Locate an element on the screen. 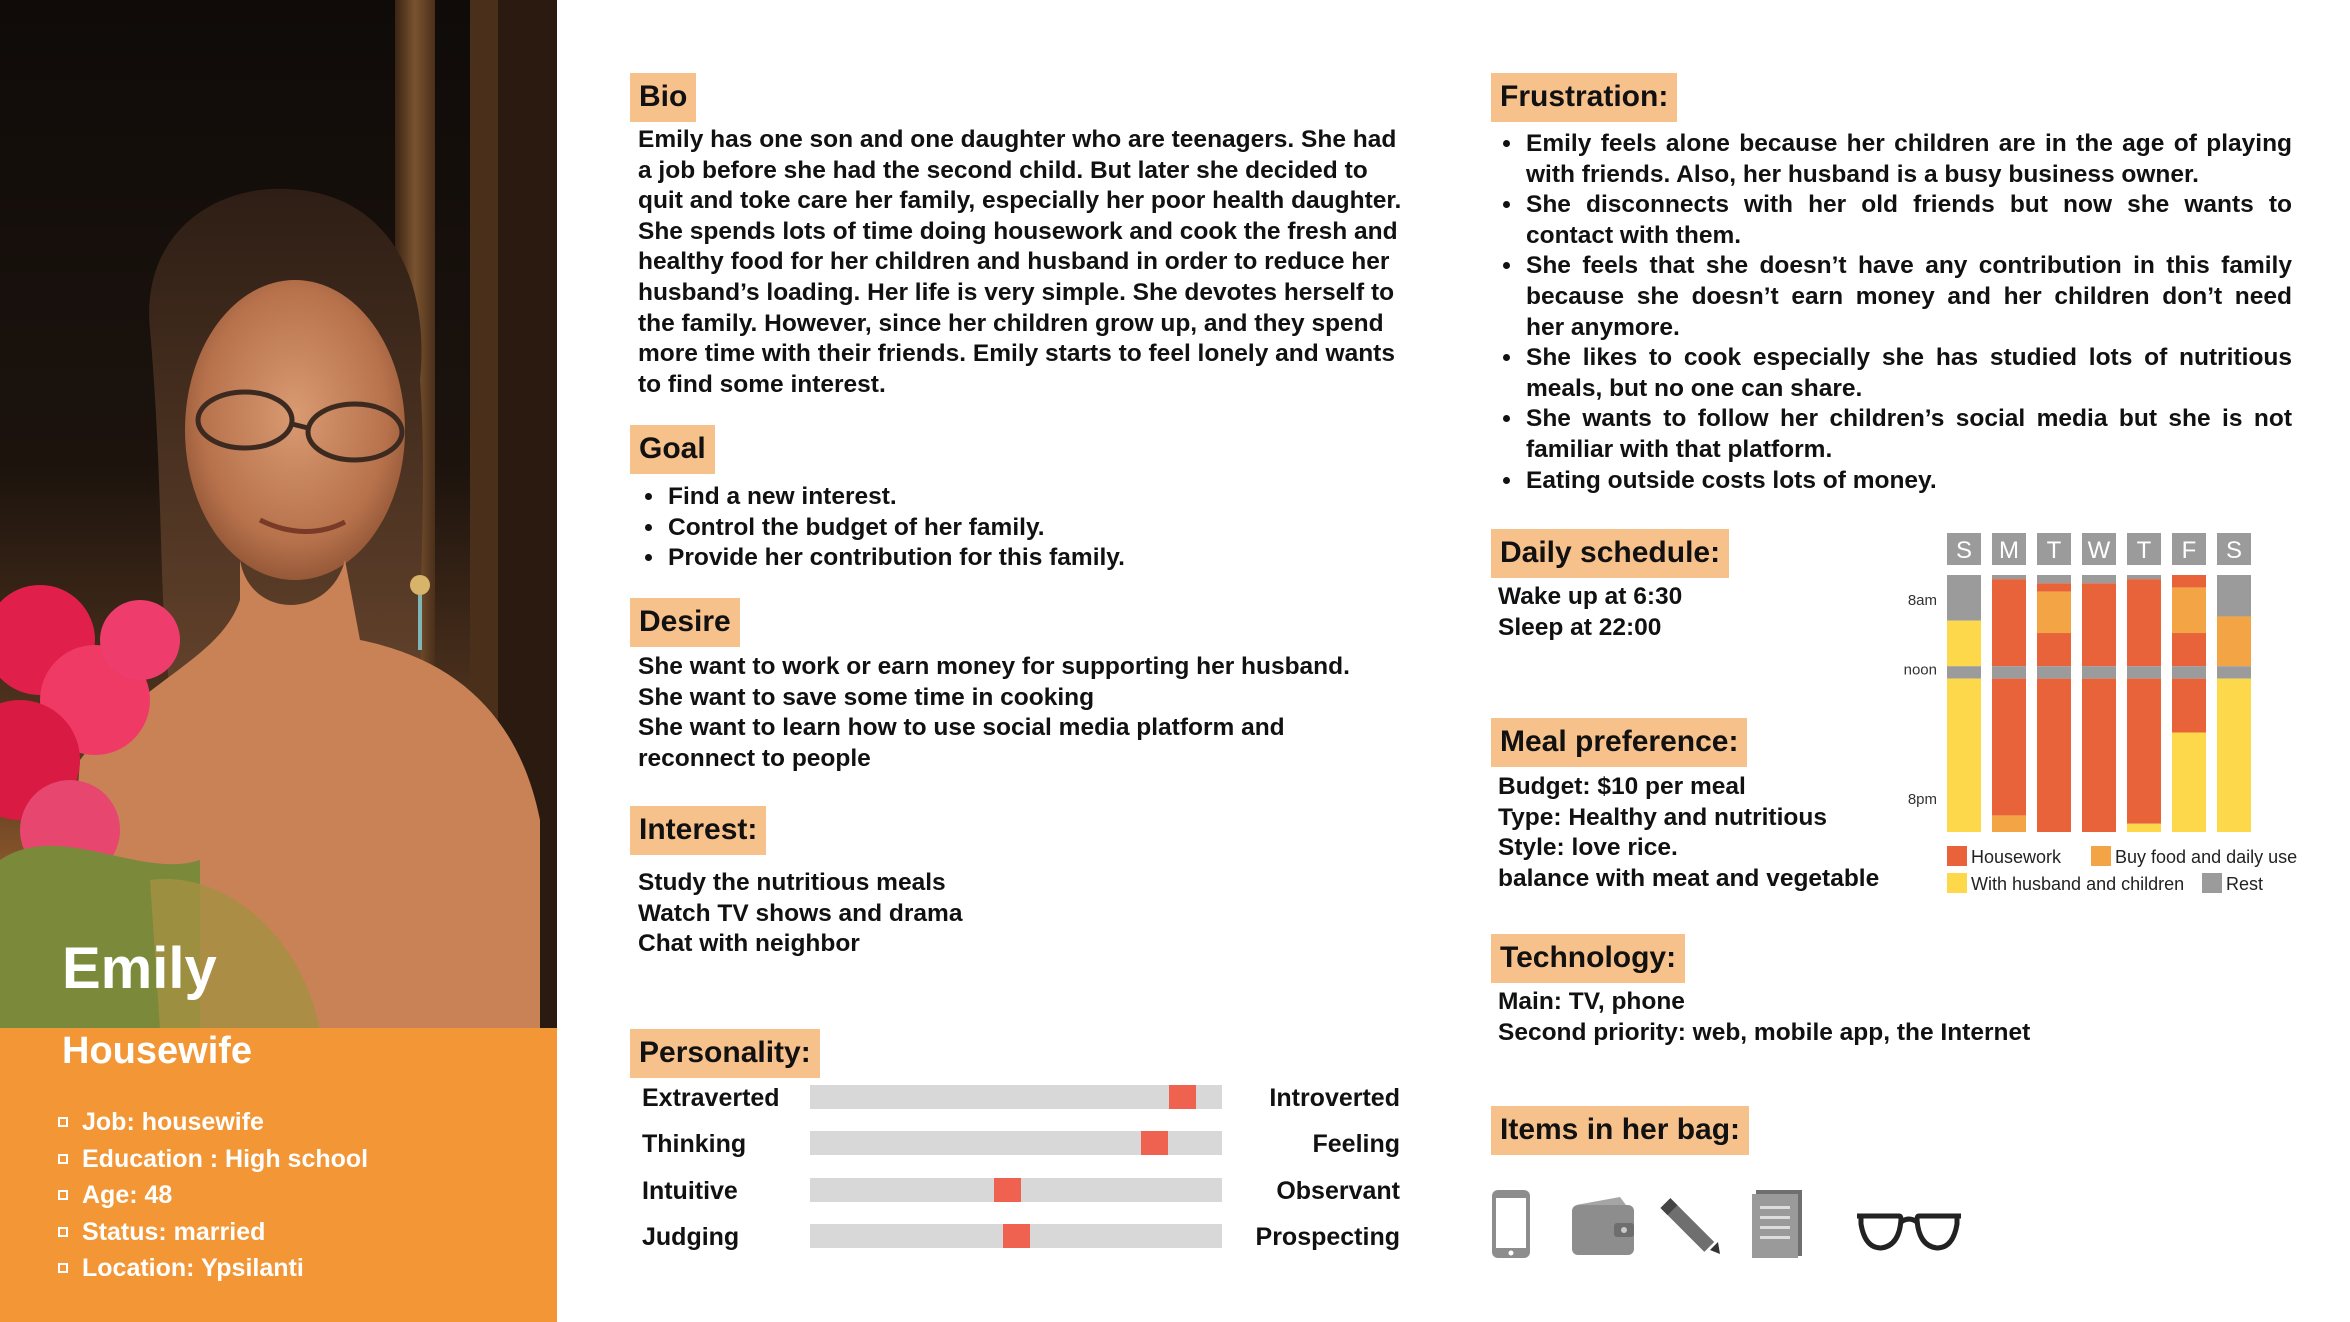 The width and height of the screenshot is (2350, 1322). day-label: M is located at coordinates (2009, 550).